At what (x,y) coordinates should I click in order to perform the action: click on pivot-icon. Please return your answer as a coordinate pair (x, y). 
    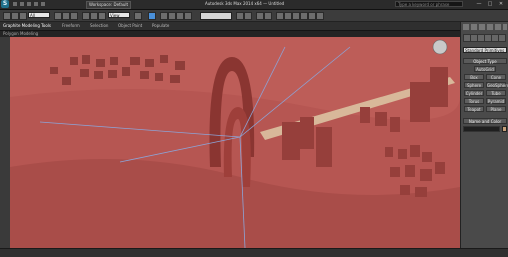
    Looking at the image, I should click on (138, 16).